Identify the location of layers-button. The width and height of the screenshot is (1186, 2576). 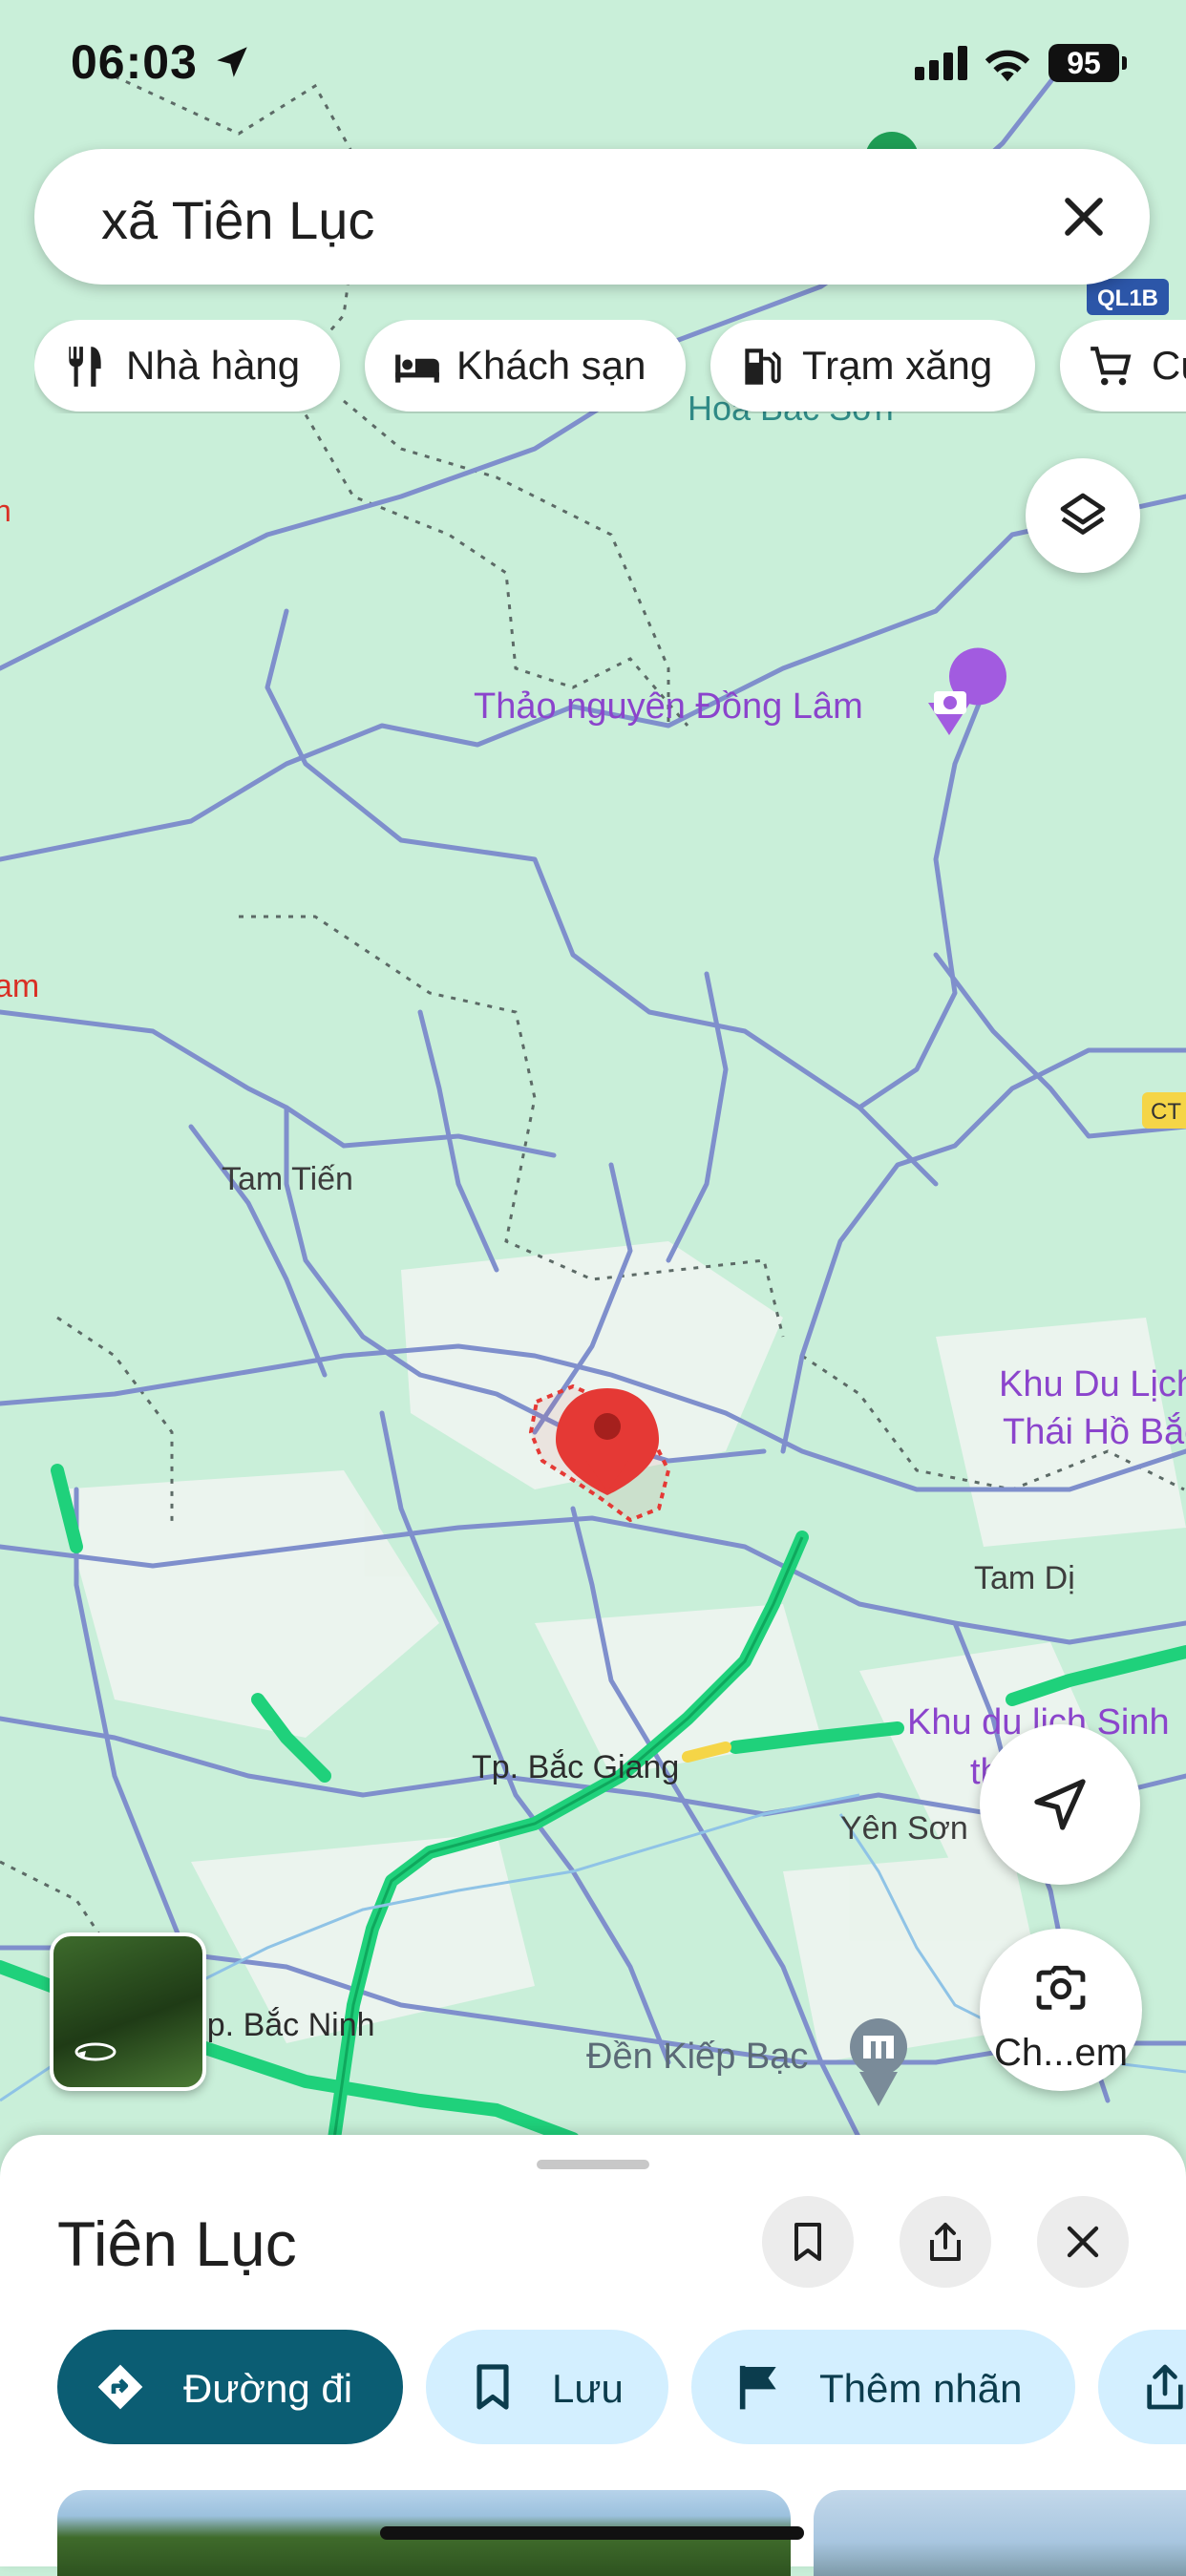
(1083, 515).